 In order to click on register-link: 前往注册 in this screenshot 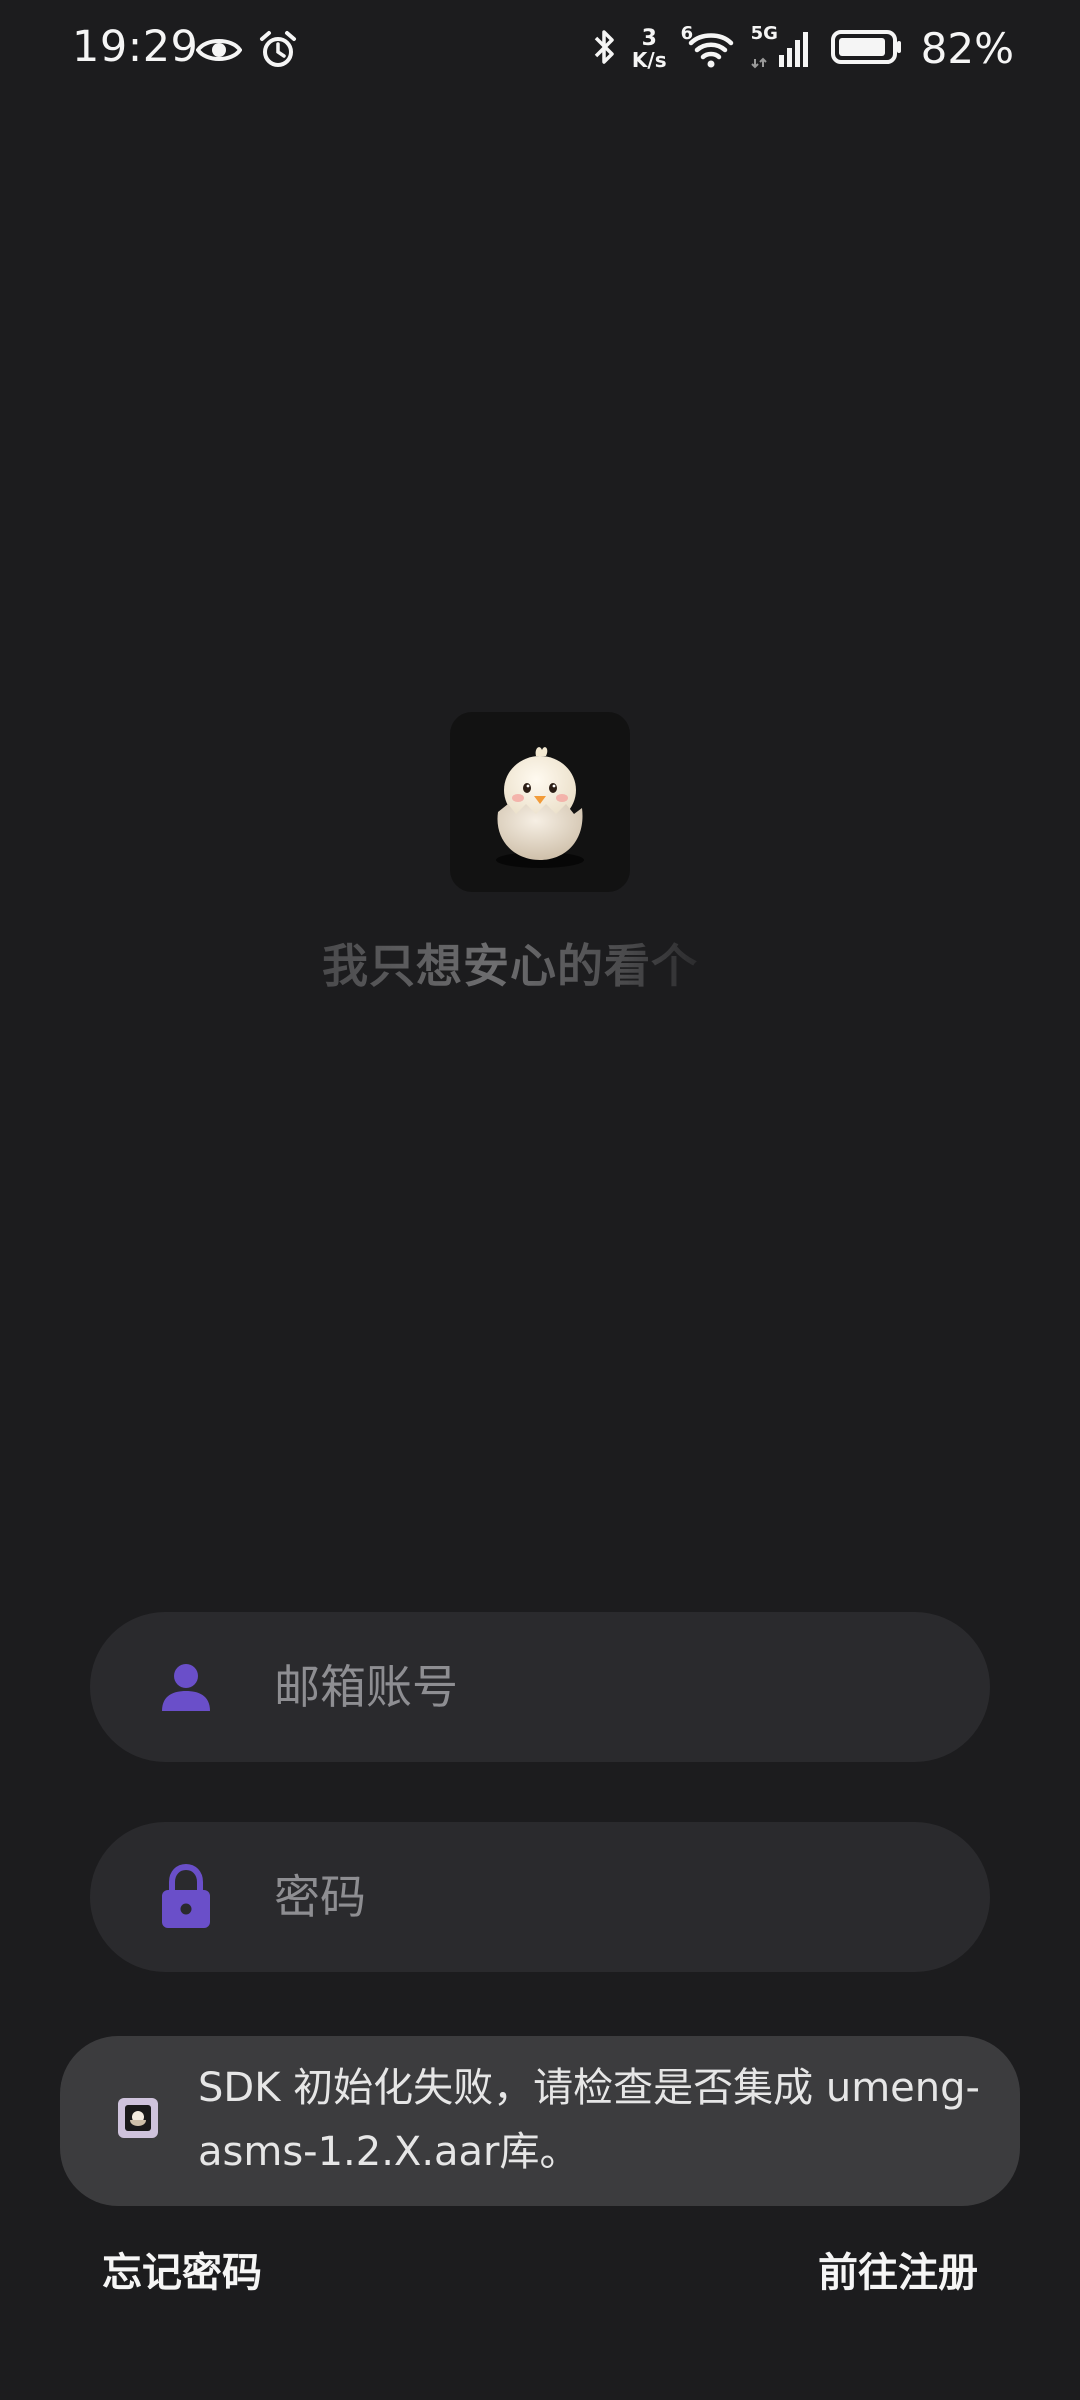, I will do `click(898, 2269)`.